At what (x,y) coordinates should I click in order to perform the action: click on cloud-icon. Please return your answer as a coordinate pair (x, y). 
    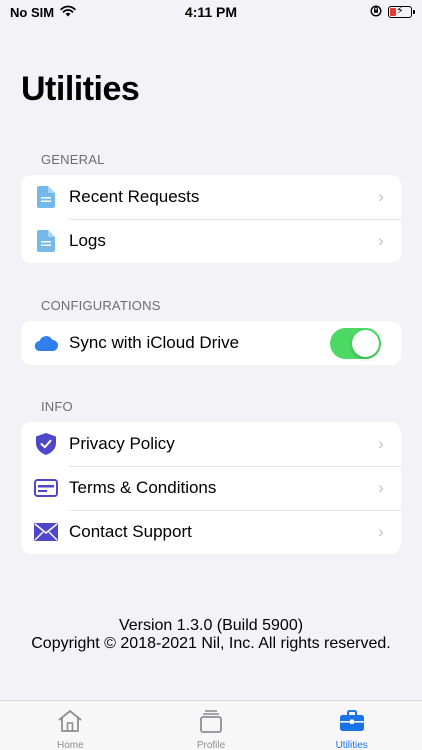
    Looking at the image, I should click on (45, 343).